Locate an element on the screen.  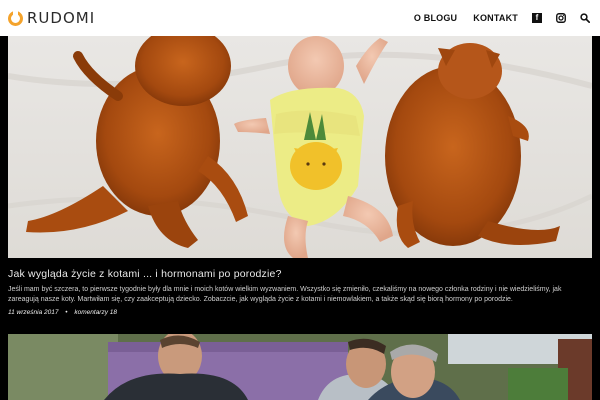
article-comments-link: komentarzy 18 is located at coordinates (95, 312).